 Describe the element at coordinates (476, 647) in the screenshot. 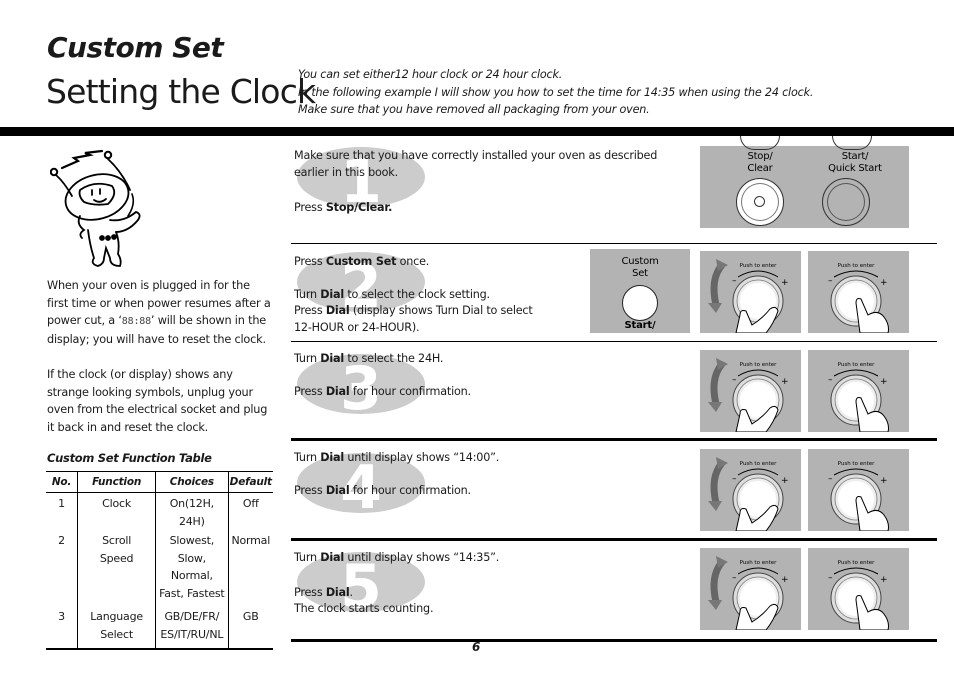

I see `page-number: 6` at that location.